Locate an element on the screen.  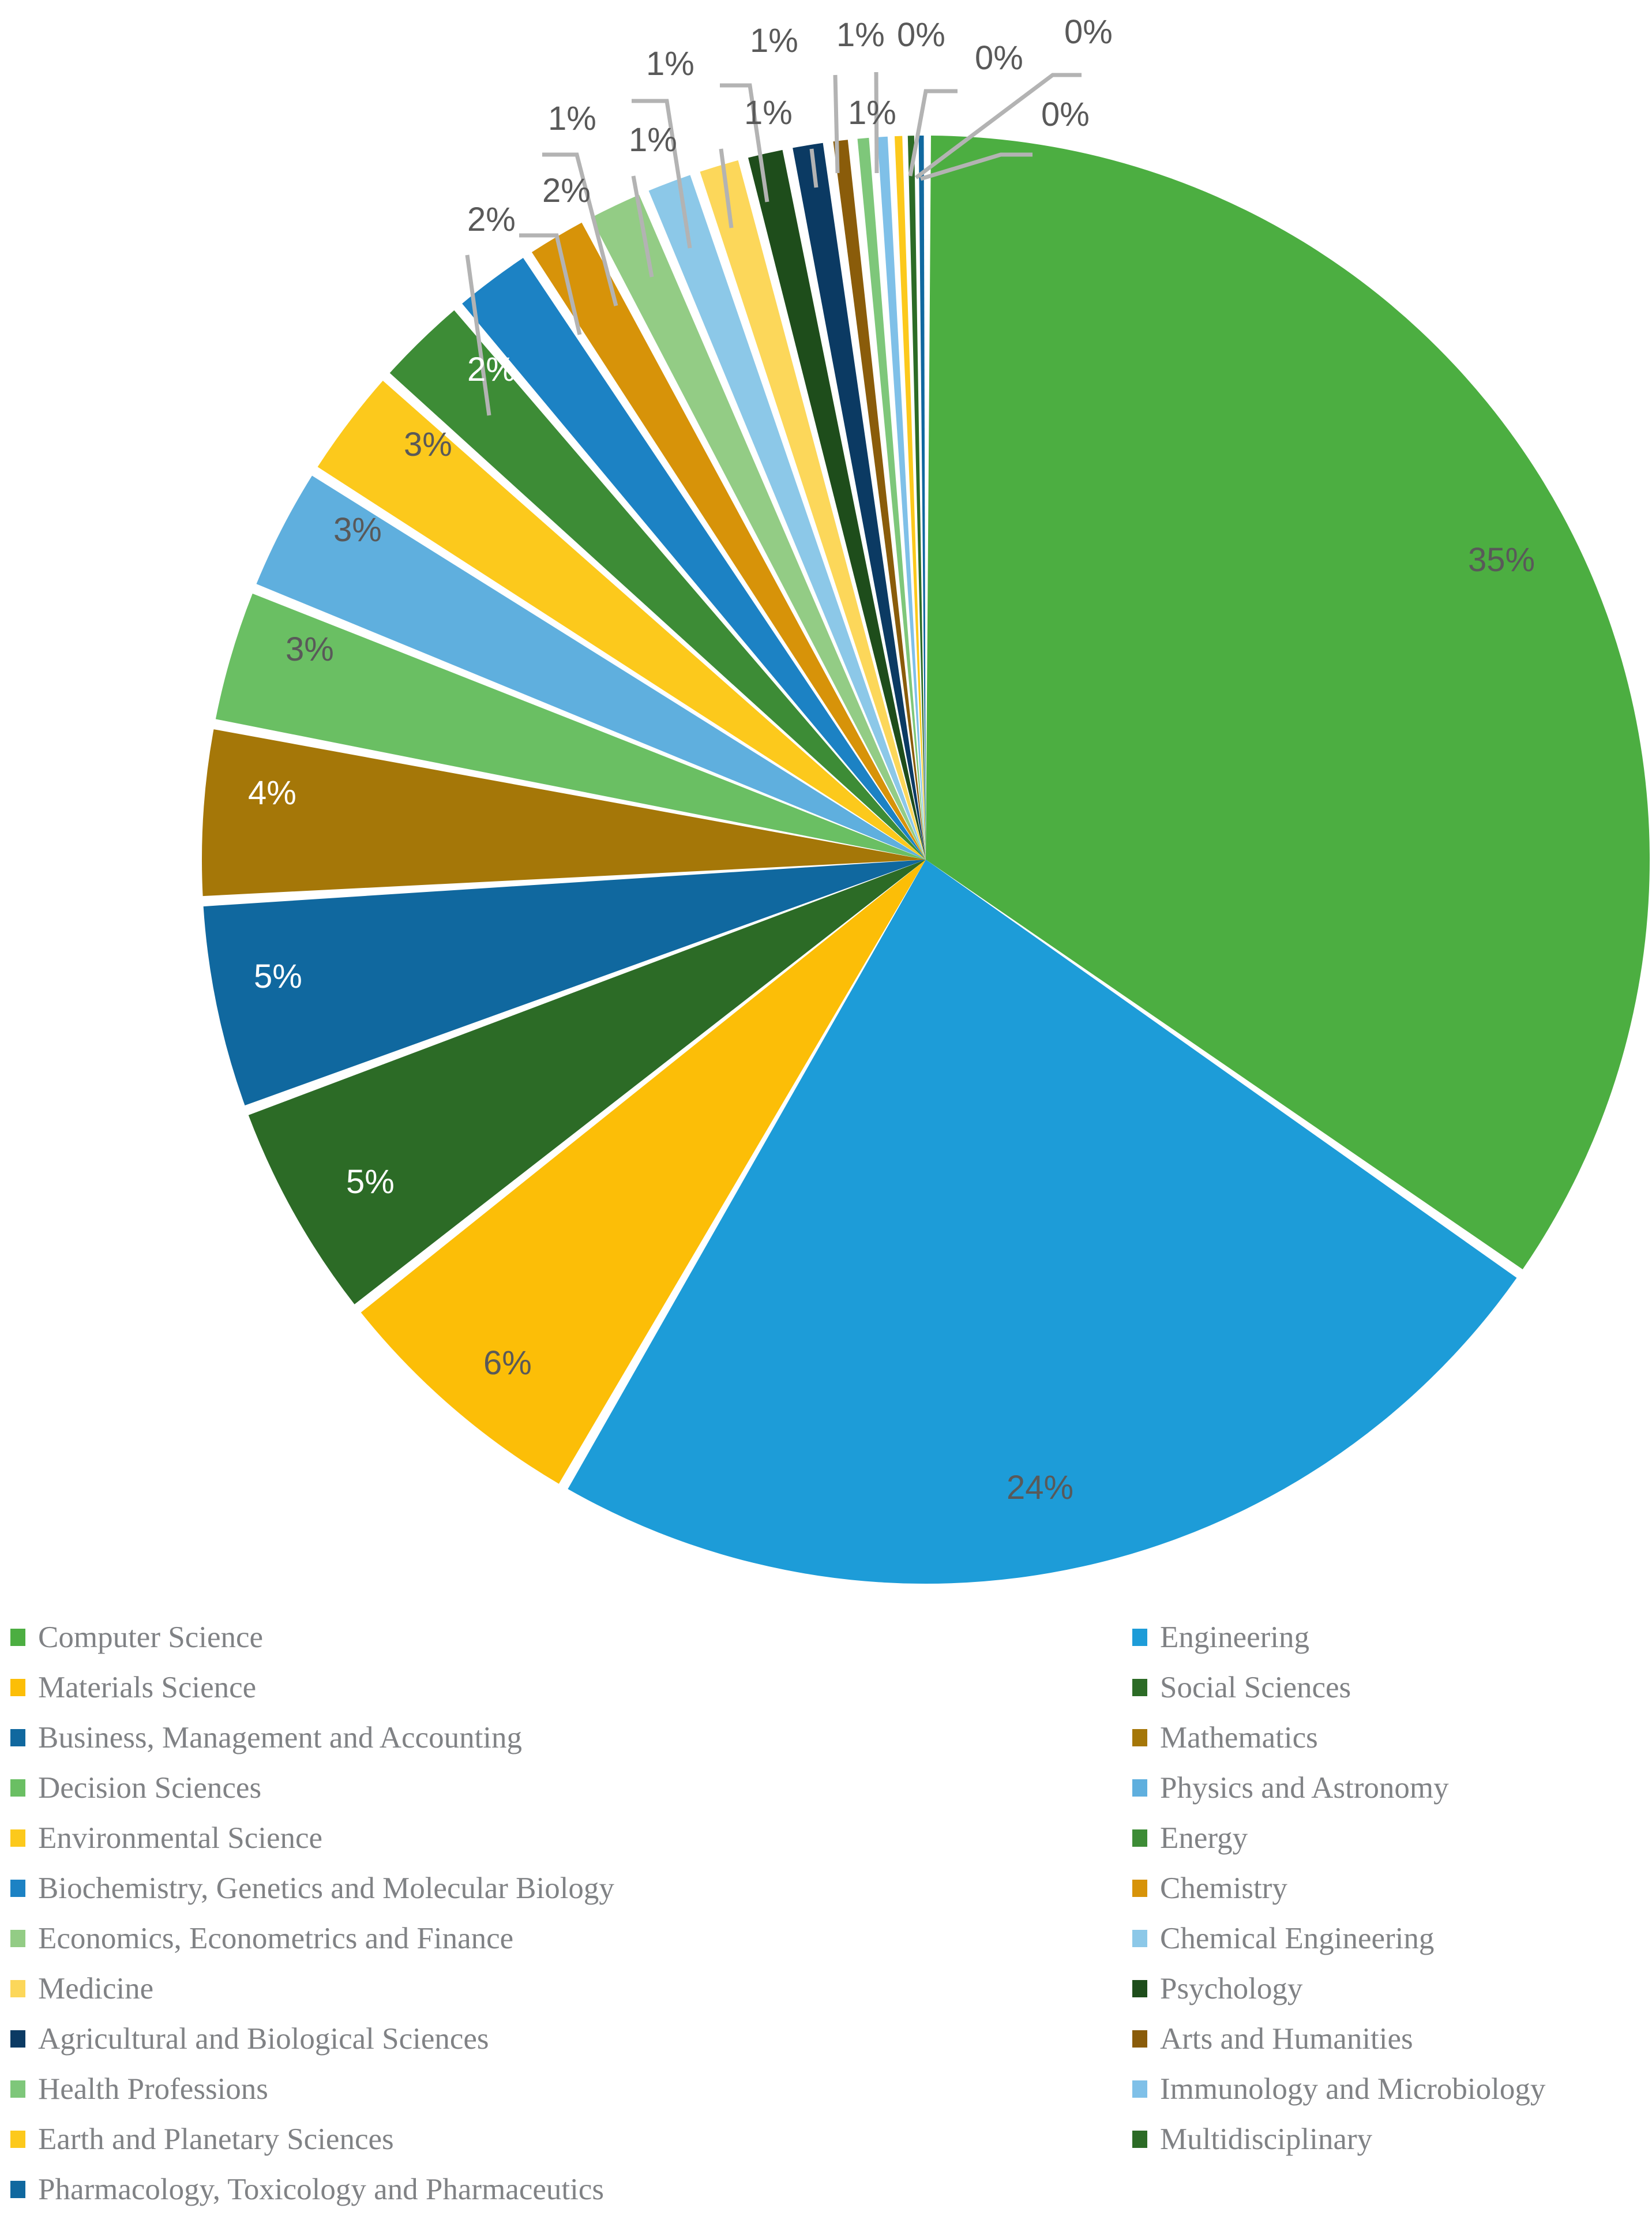
legend-item: Decision Sciences is located at coordinates (136, 1788).